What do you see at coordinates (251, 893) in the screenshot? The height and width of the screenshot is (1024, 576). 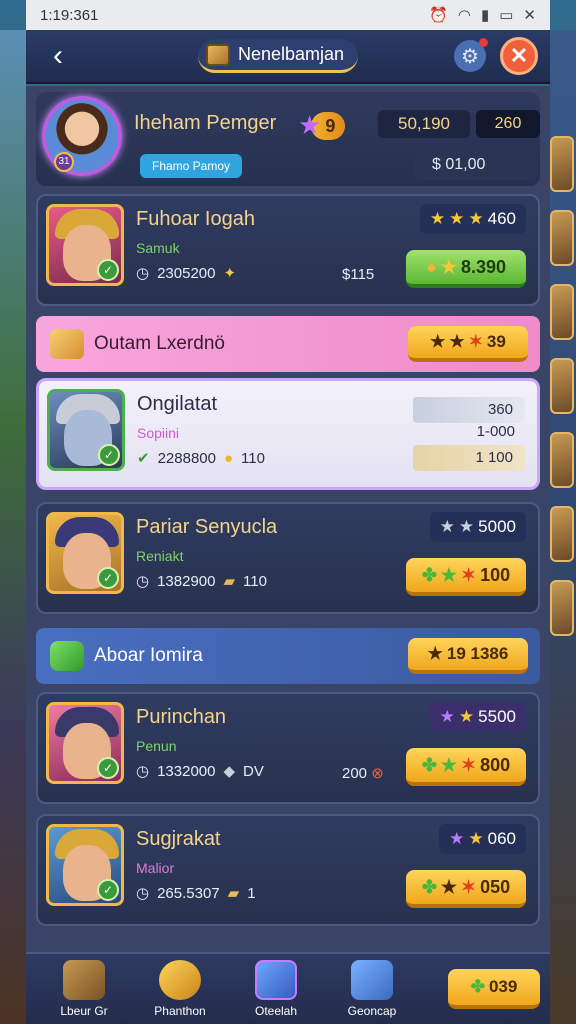 I see `hero-extra: 1` at bounding box center [251, 893].